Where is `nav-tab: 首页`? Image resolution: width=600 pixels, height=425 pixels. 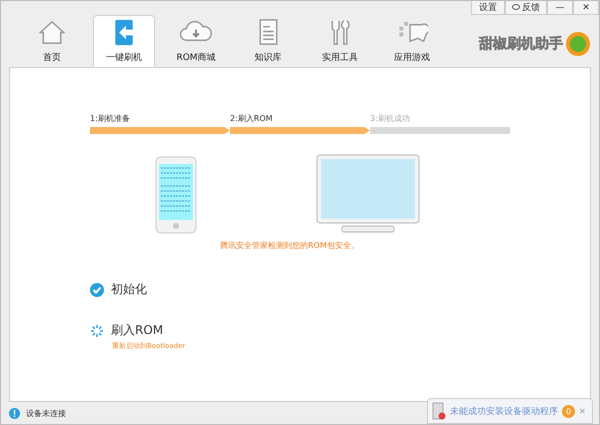 nav-tab: 首页 is located at coordinates (52, 41).